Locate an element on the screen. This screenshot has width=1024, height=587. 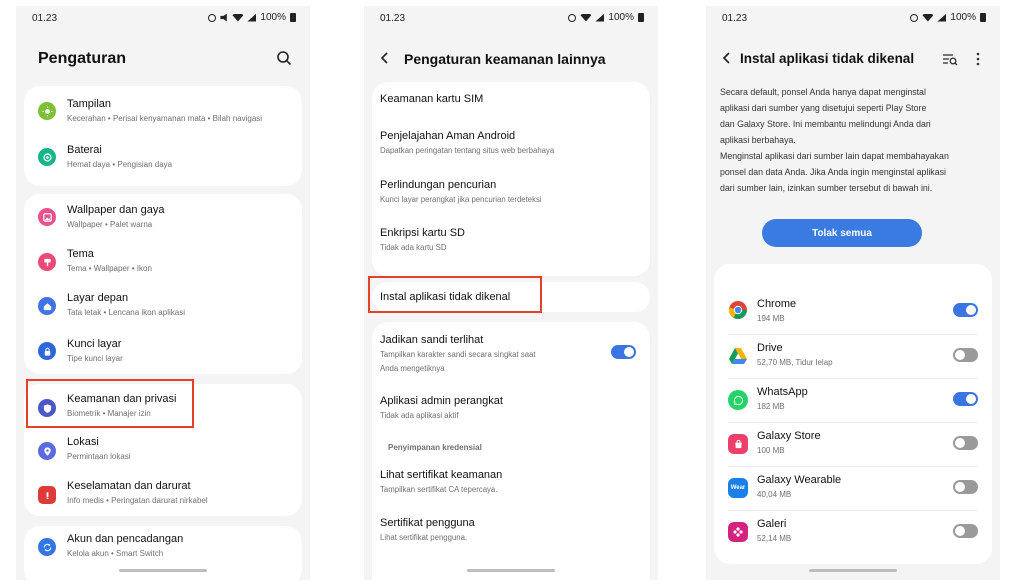
description-line: aplikasi berbahaya. is located at coordinates (758, 140).